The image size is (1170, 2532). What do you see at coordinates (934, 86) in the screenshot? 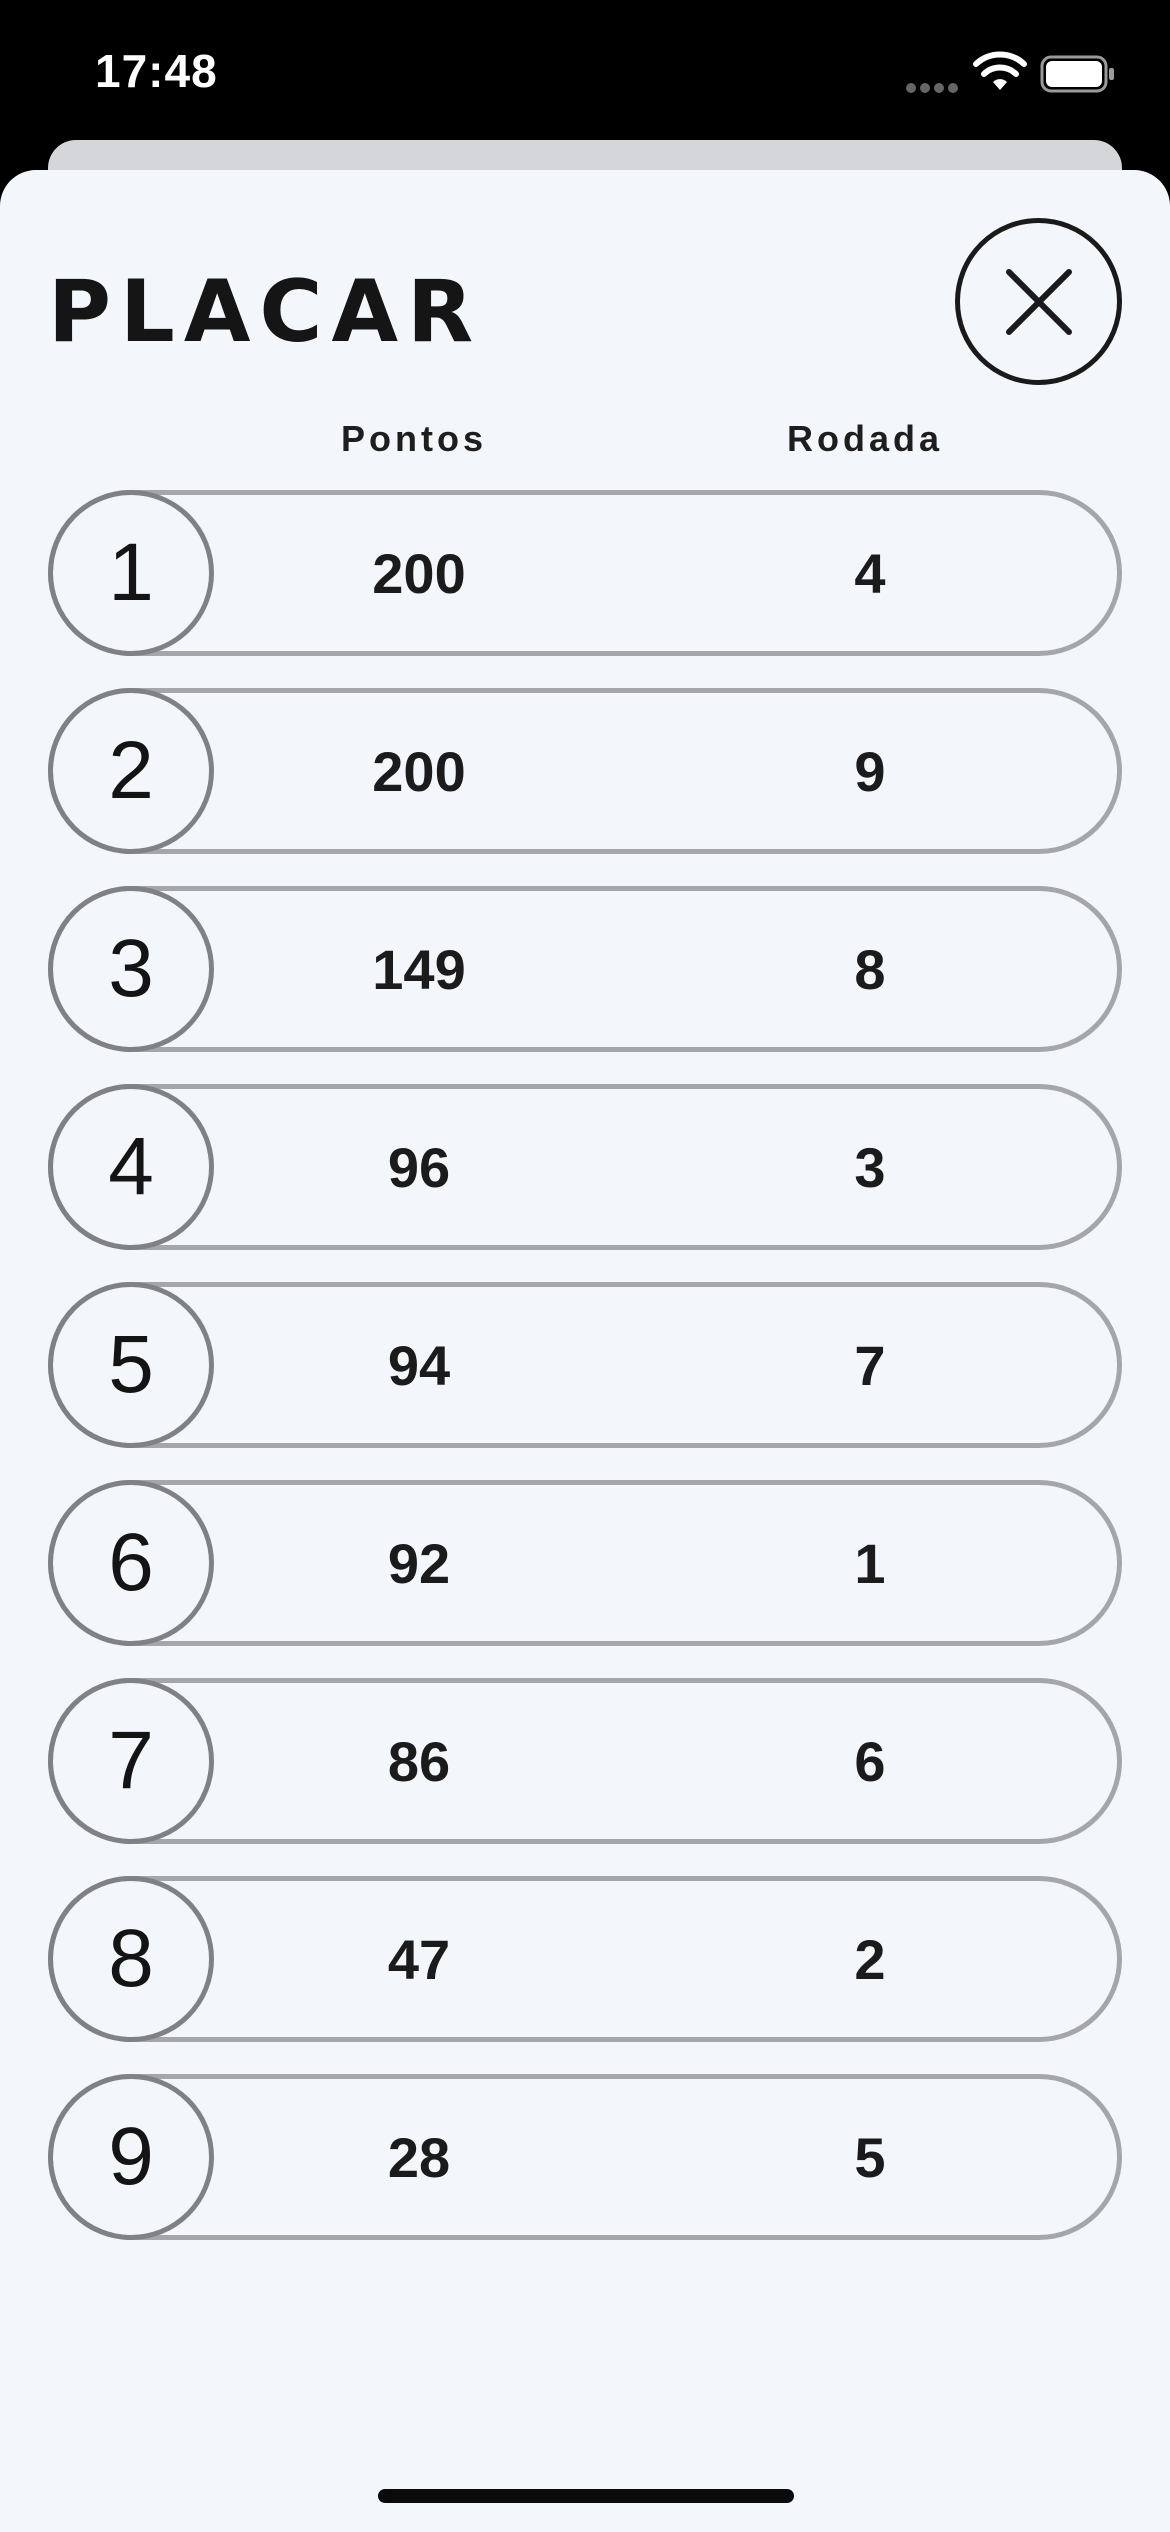
I see `cellular-signal-icon` at bounding box center [934, 86].